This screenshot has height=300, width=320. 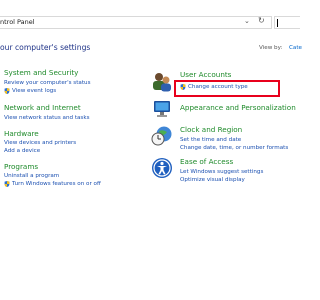 What do you see at coordinates (287, 22) in the screenshot?
I see `search-input` at bounding box center [287, 22].